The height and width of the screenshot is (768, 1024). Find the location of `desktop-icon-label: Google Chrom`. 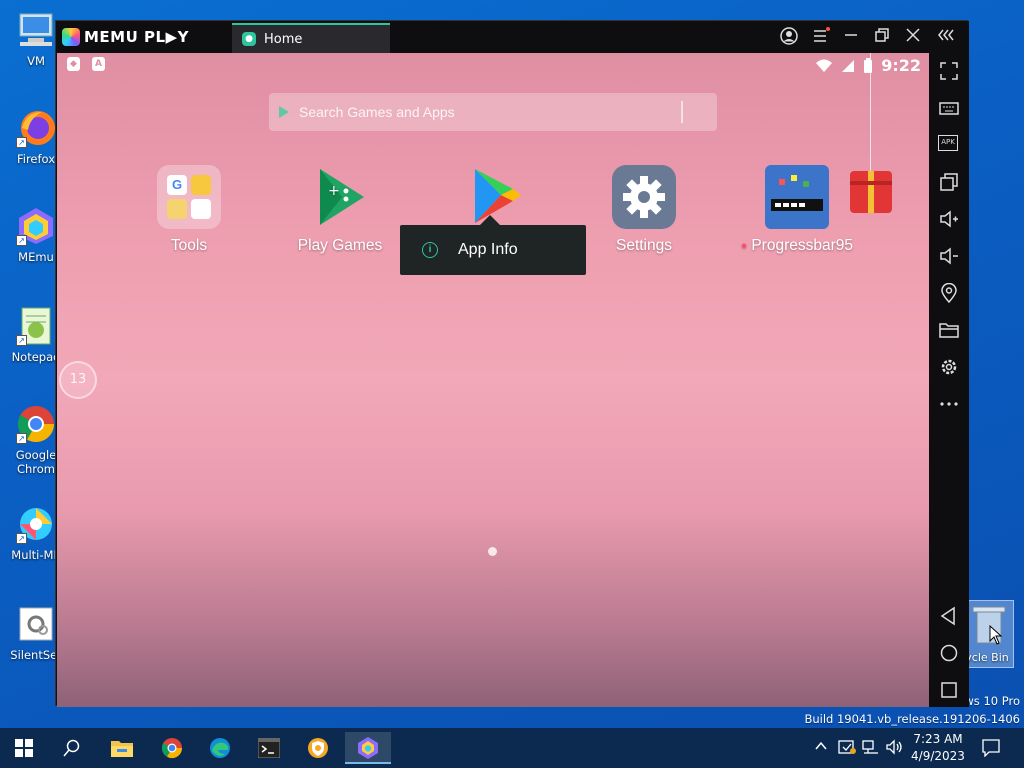

desktop-icon-label: Google Chrom is located at coordinates (36, 462).